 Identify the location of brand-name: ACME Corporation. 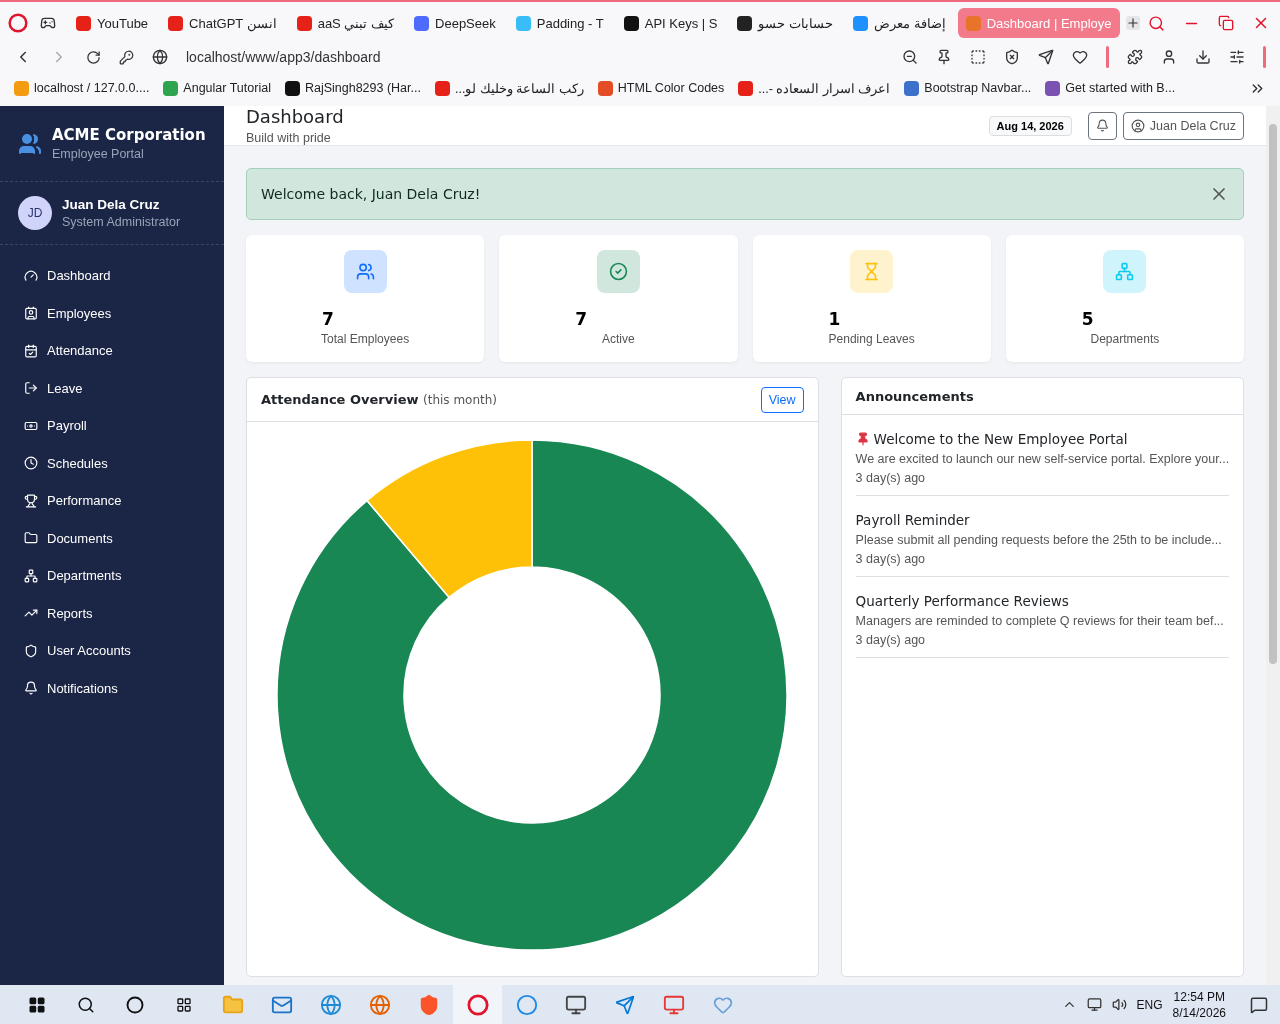
(129, 135).